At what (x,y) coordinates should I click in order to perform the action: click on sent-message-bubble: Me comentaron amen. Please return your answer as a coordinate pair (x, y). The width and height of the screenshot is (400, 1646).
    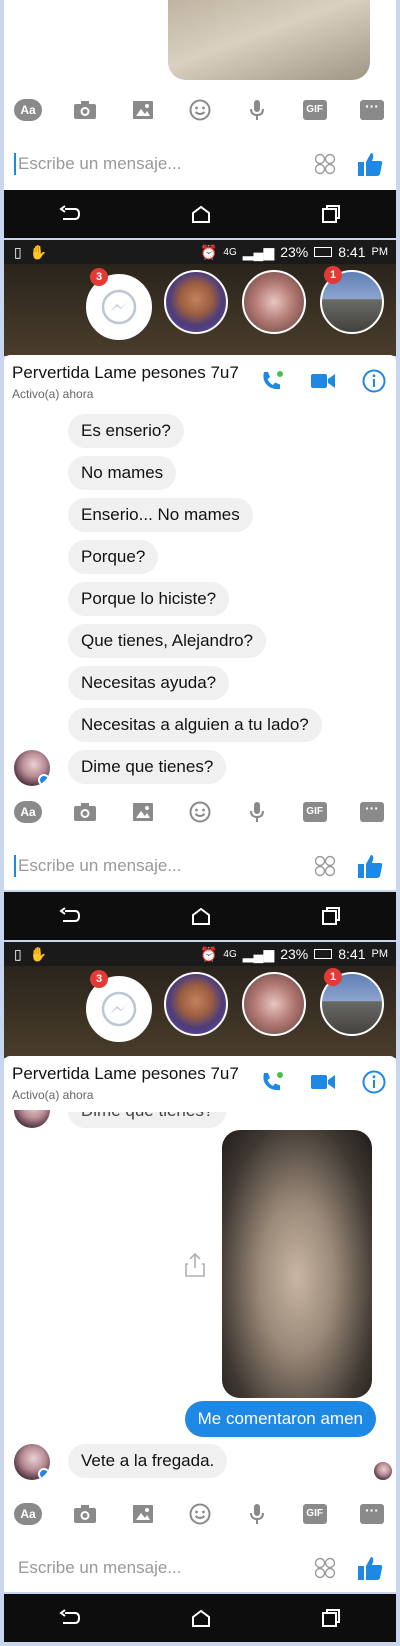
    Looking at the image, I should click on (280, 1419).